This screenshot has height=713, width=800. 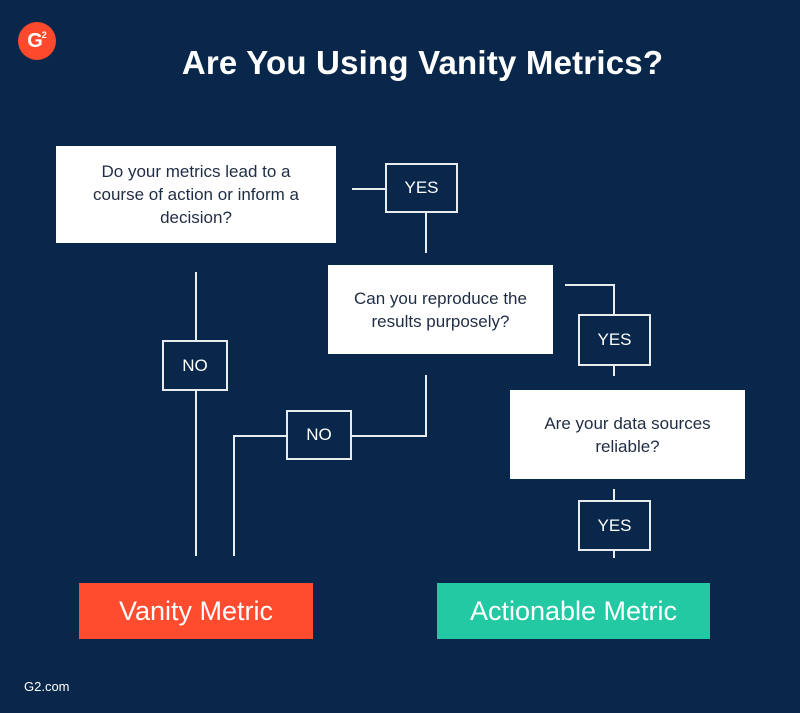 What do you see at coordinates (47, 686) in the screenshot?
I see `footer-source: G2.com` at bounding box center [47, 686].